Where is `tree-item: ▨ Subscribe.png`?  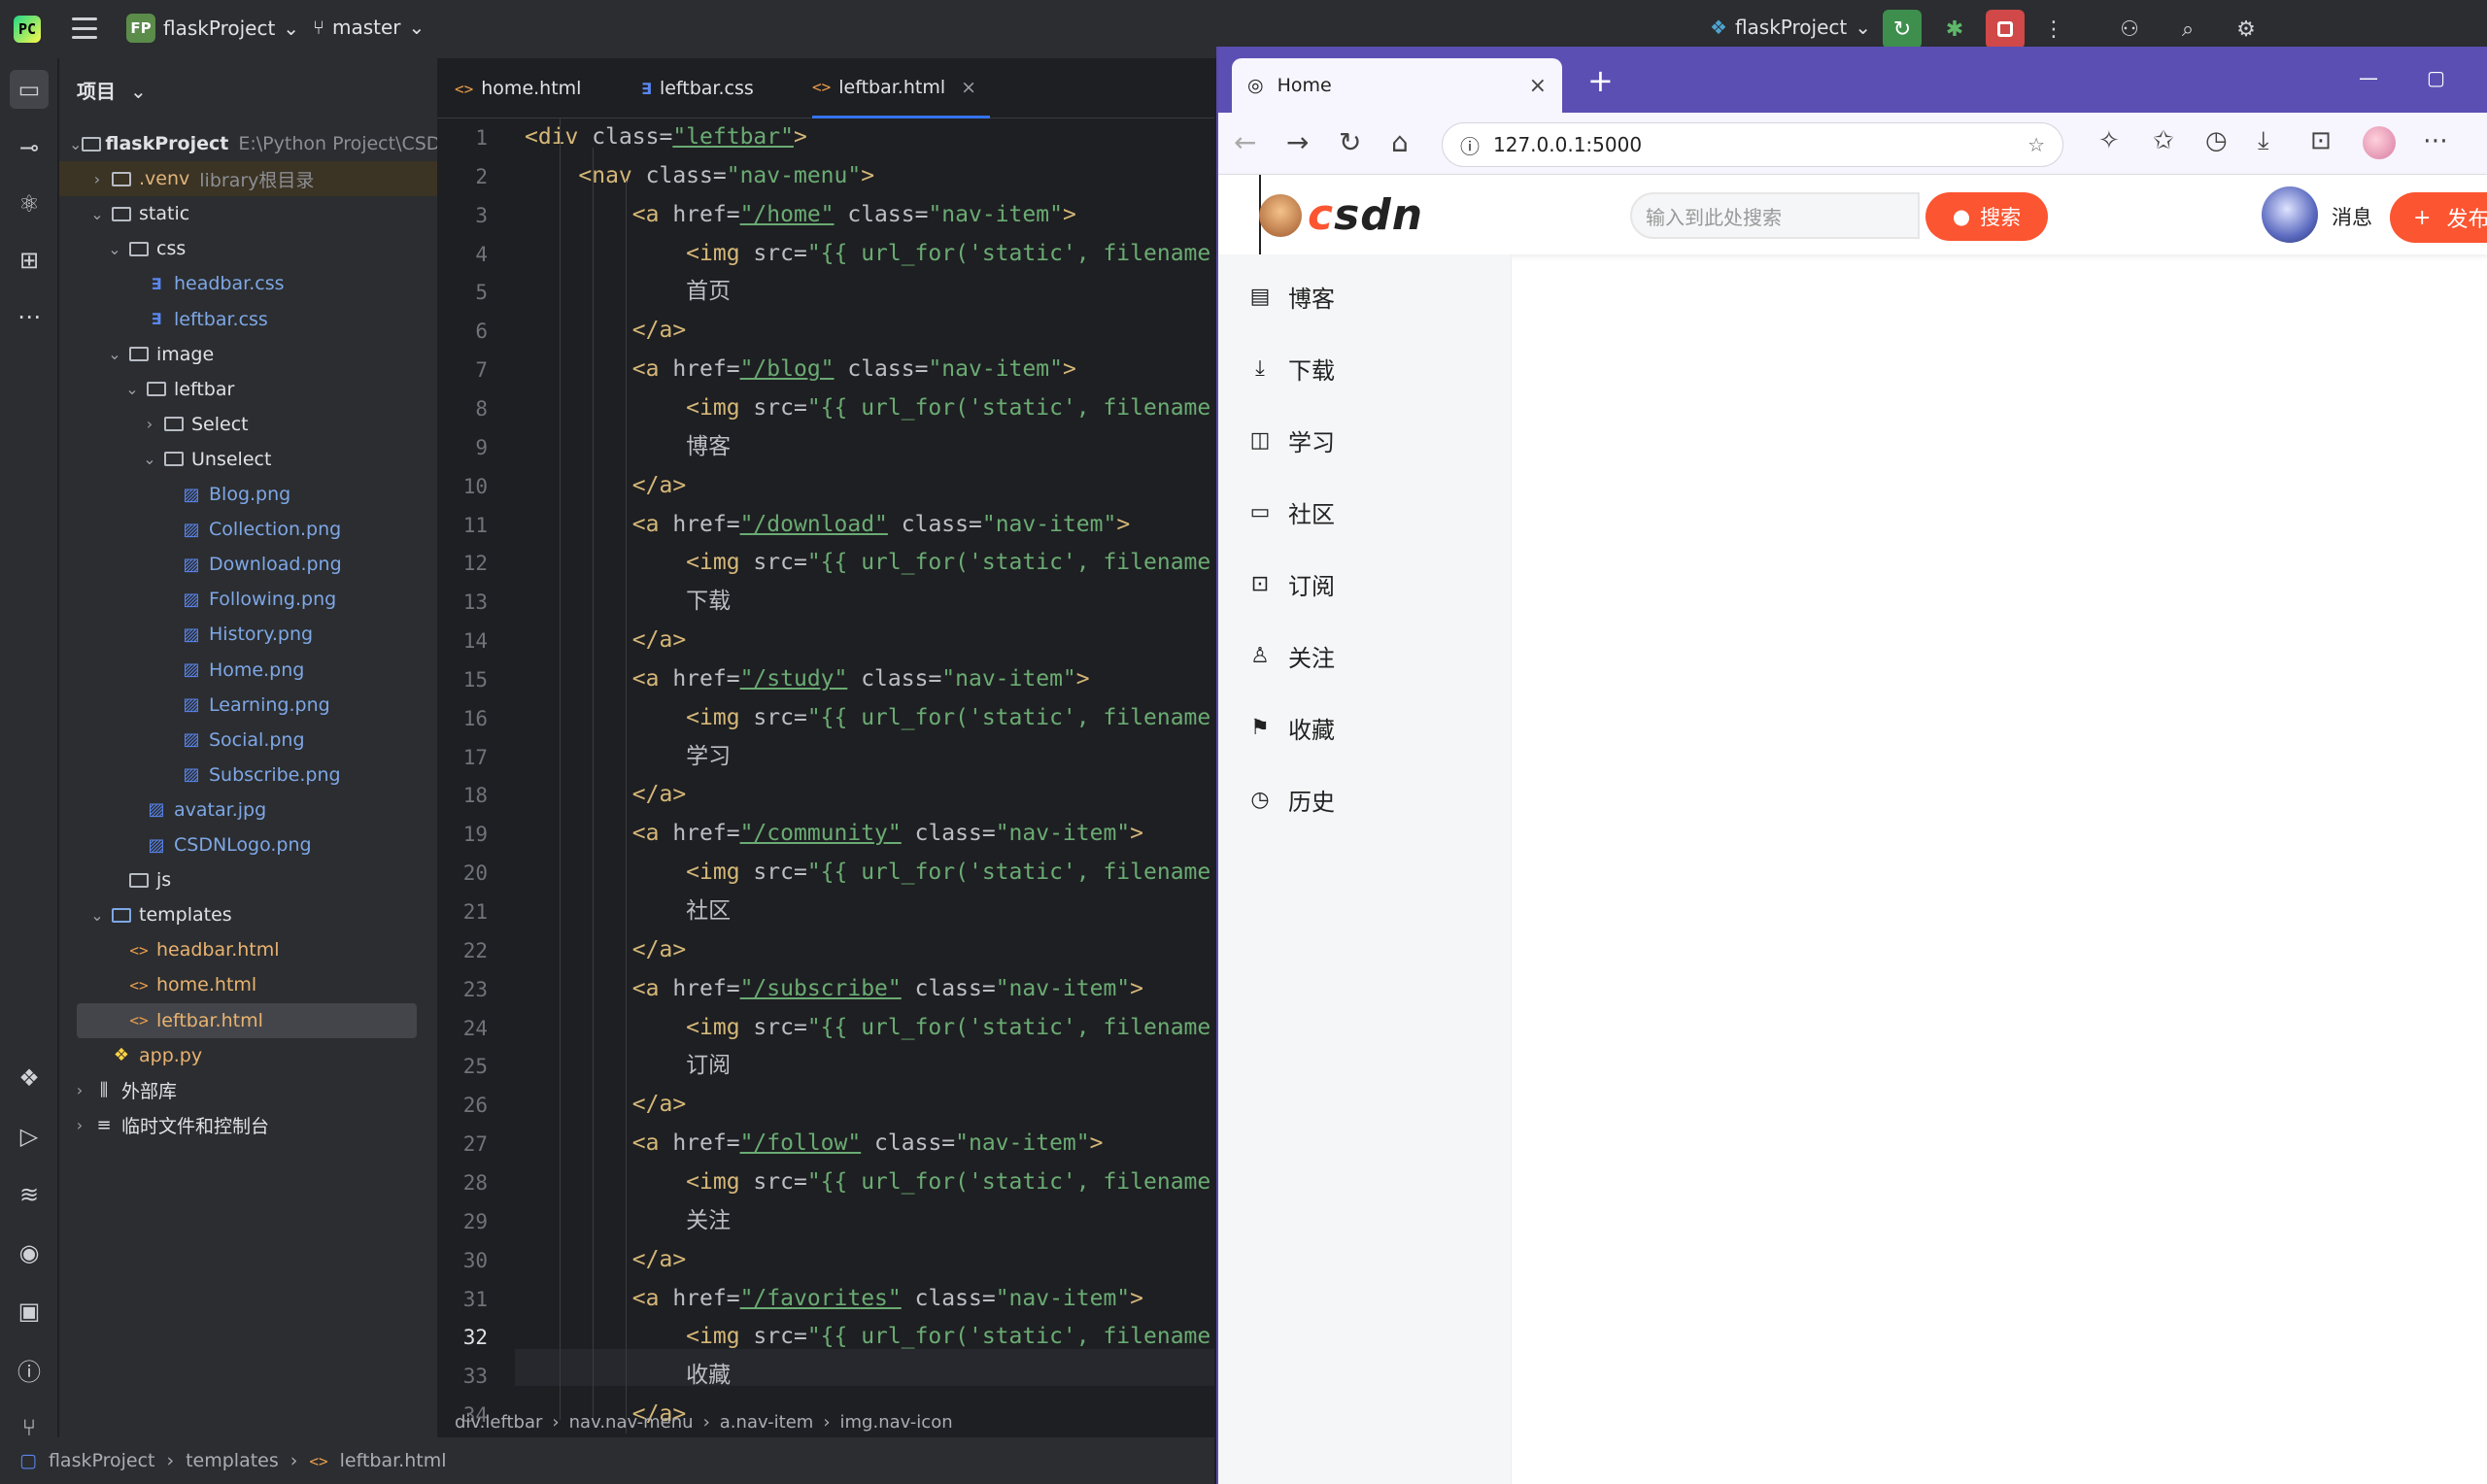
tree-item: ▨ Subscribe.png is located at coordinates (248, 775).